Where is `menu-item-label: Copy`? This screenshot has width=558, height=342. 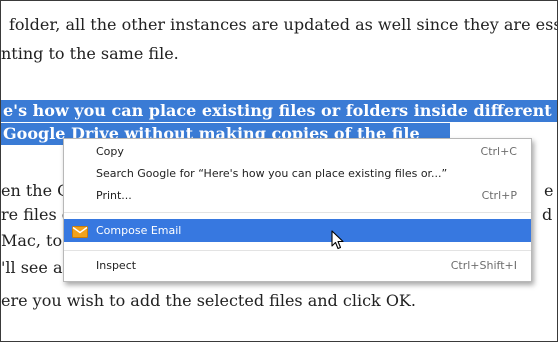 menu-item-label: Copy is located at coordinates (110, 151).